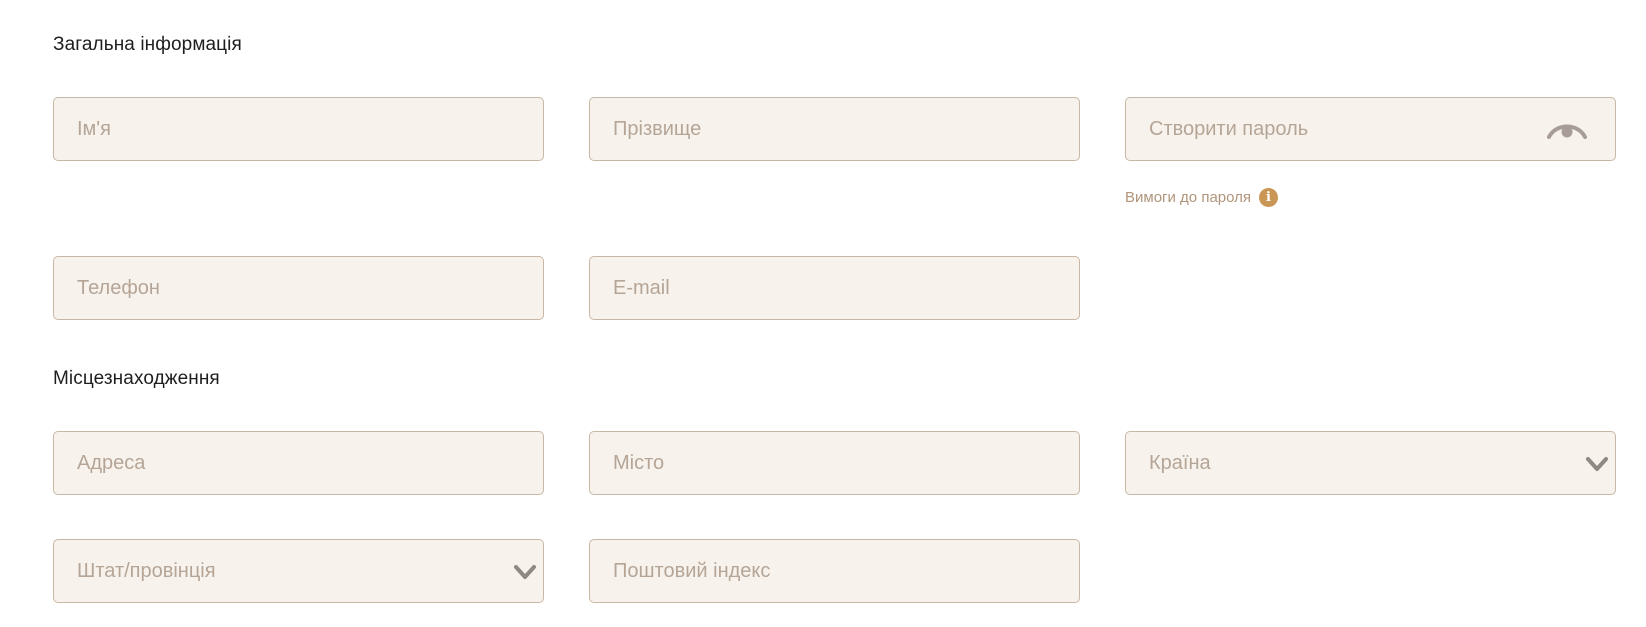 The image size is (1646, 627). Describe the element at coordinates (1370, 463) in the screenshot. I see `country-select: Країна` at that location.